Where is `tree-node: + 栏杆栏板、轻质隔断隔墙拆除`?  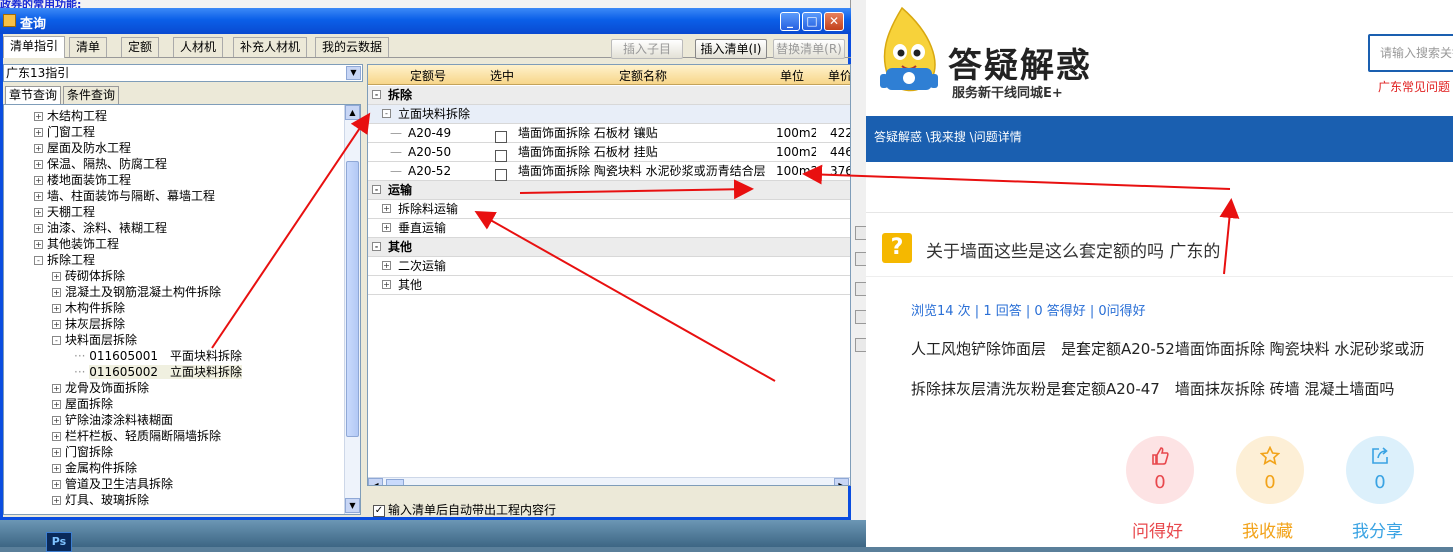
tree-node: + 栏杆栏板、轻质隔断隔墙拆除 is located at coordinates (136, 436).